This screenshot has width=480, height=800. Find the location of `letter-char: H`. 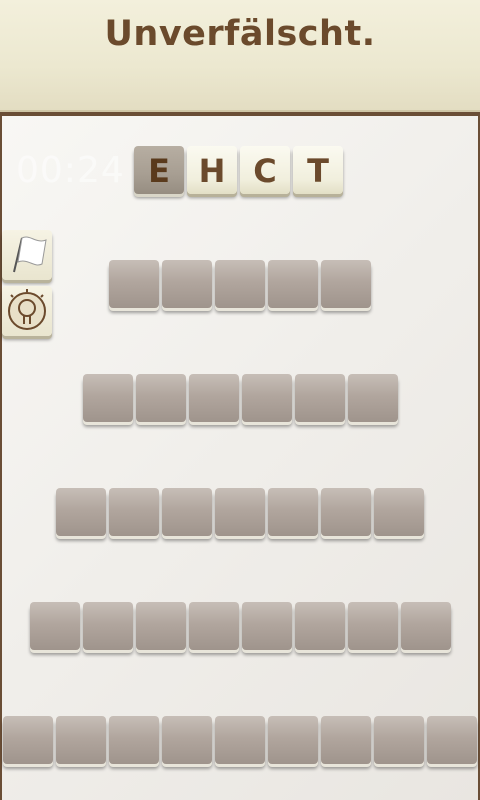

letter-char: H is located at coordinates (212, 171).